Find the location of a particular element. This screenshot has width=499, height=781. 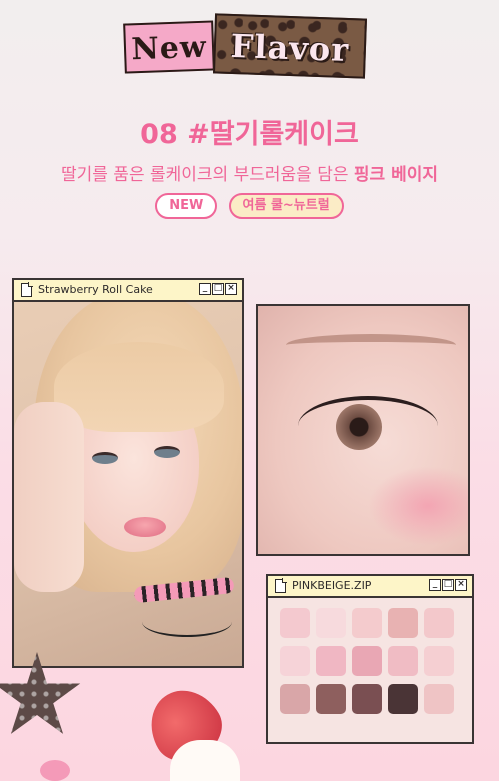

window-title: Strawberry Roll Cake is located at coordinates (95, 289).